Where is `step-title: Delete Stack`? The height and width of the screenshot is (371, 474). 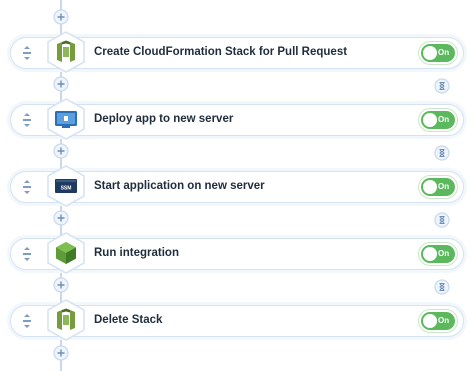 step-title: Delete Stack is located at coordinates (128, 320).